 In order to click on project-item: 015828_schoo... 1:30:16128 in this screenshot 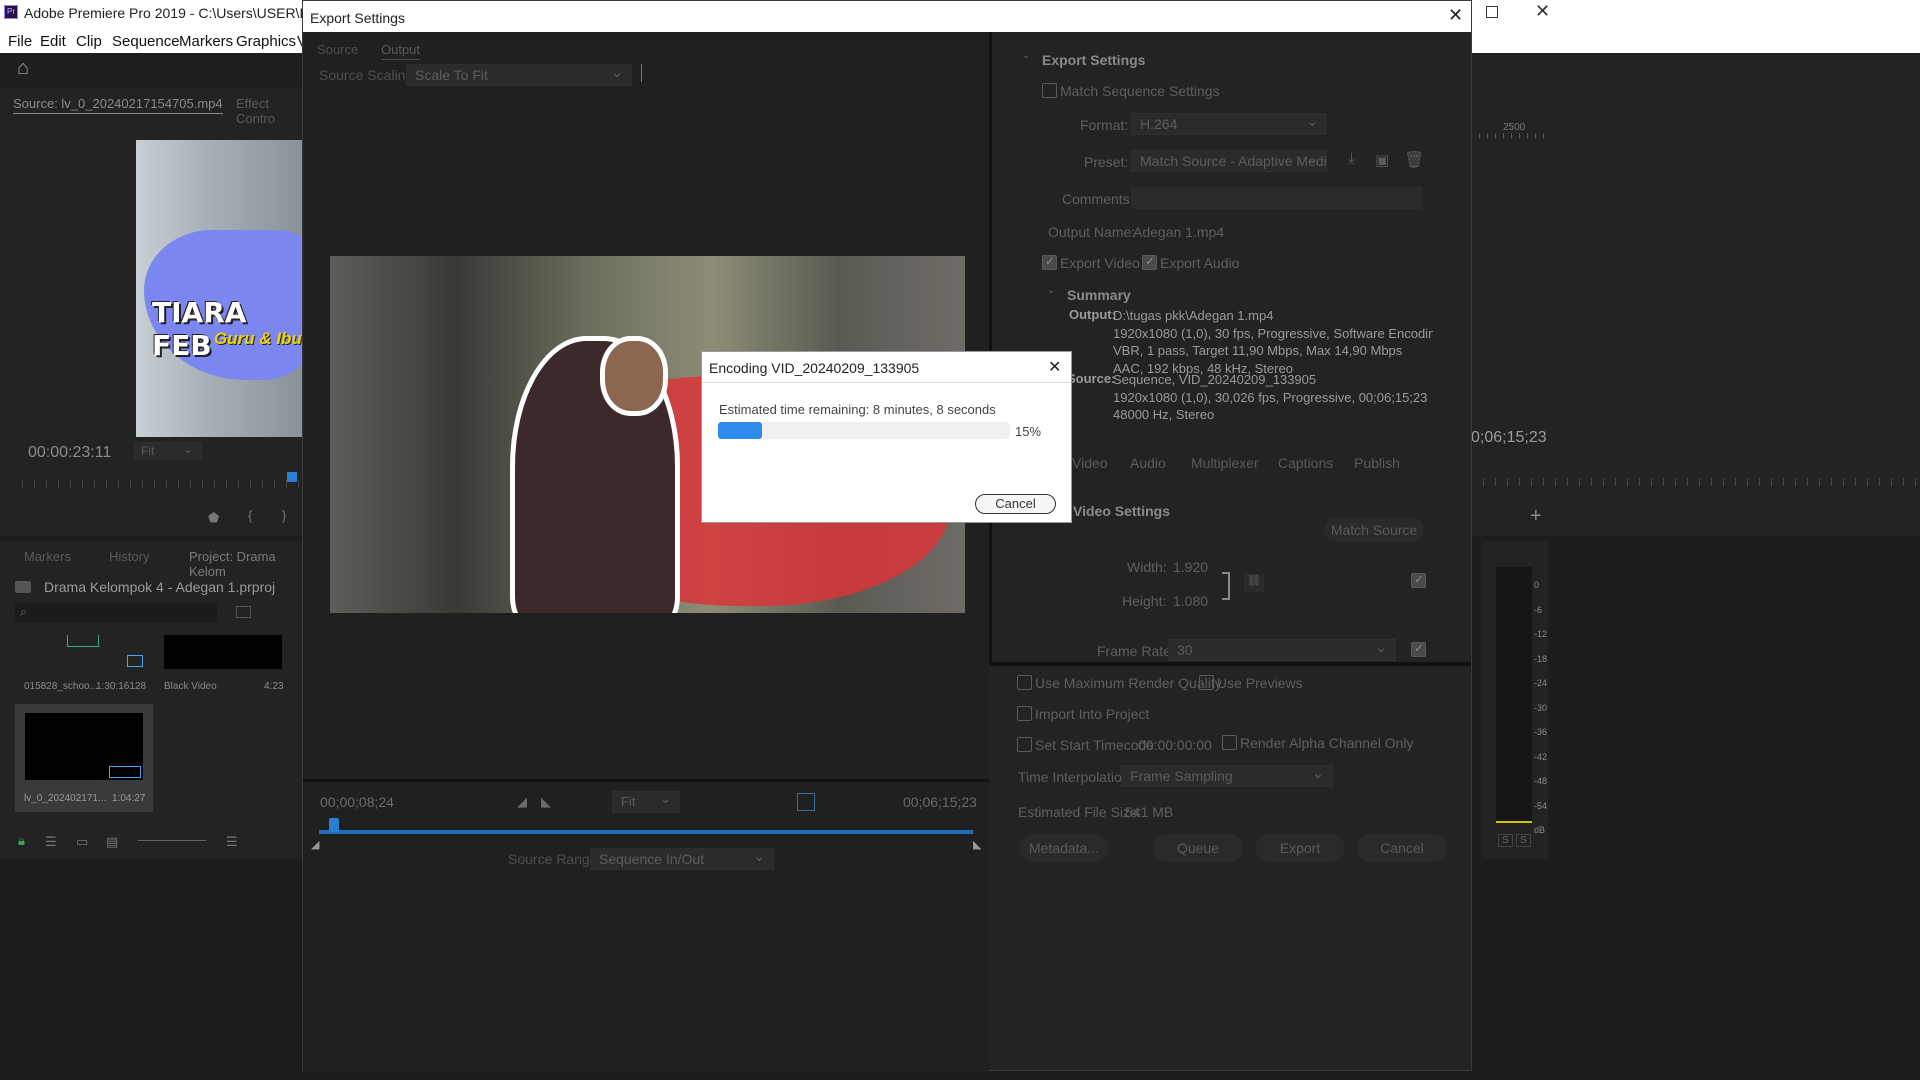, I will do `click(84, 667)`.